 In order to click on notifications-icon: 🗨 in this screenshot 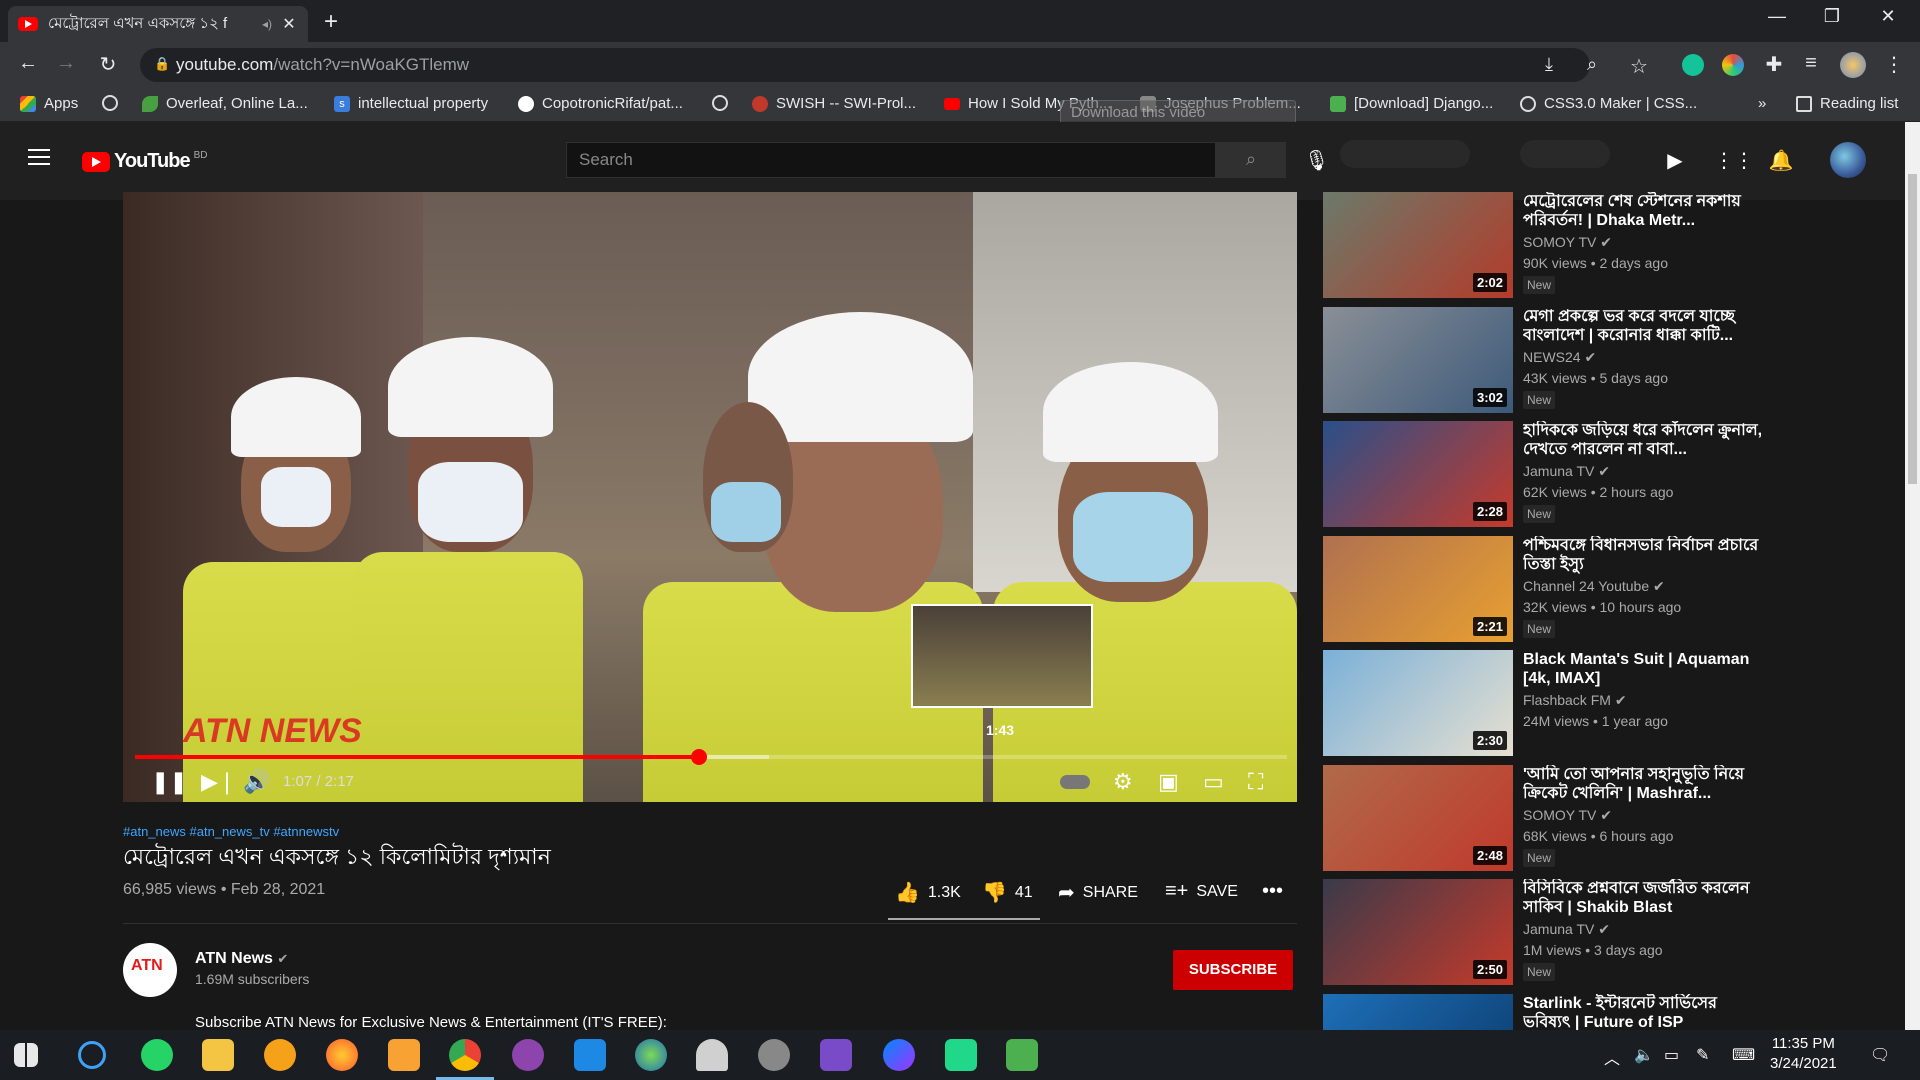, I will do `click(1880, 1055)`.